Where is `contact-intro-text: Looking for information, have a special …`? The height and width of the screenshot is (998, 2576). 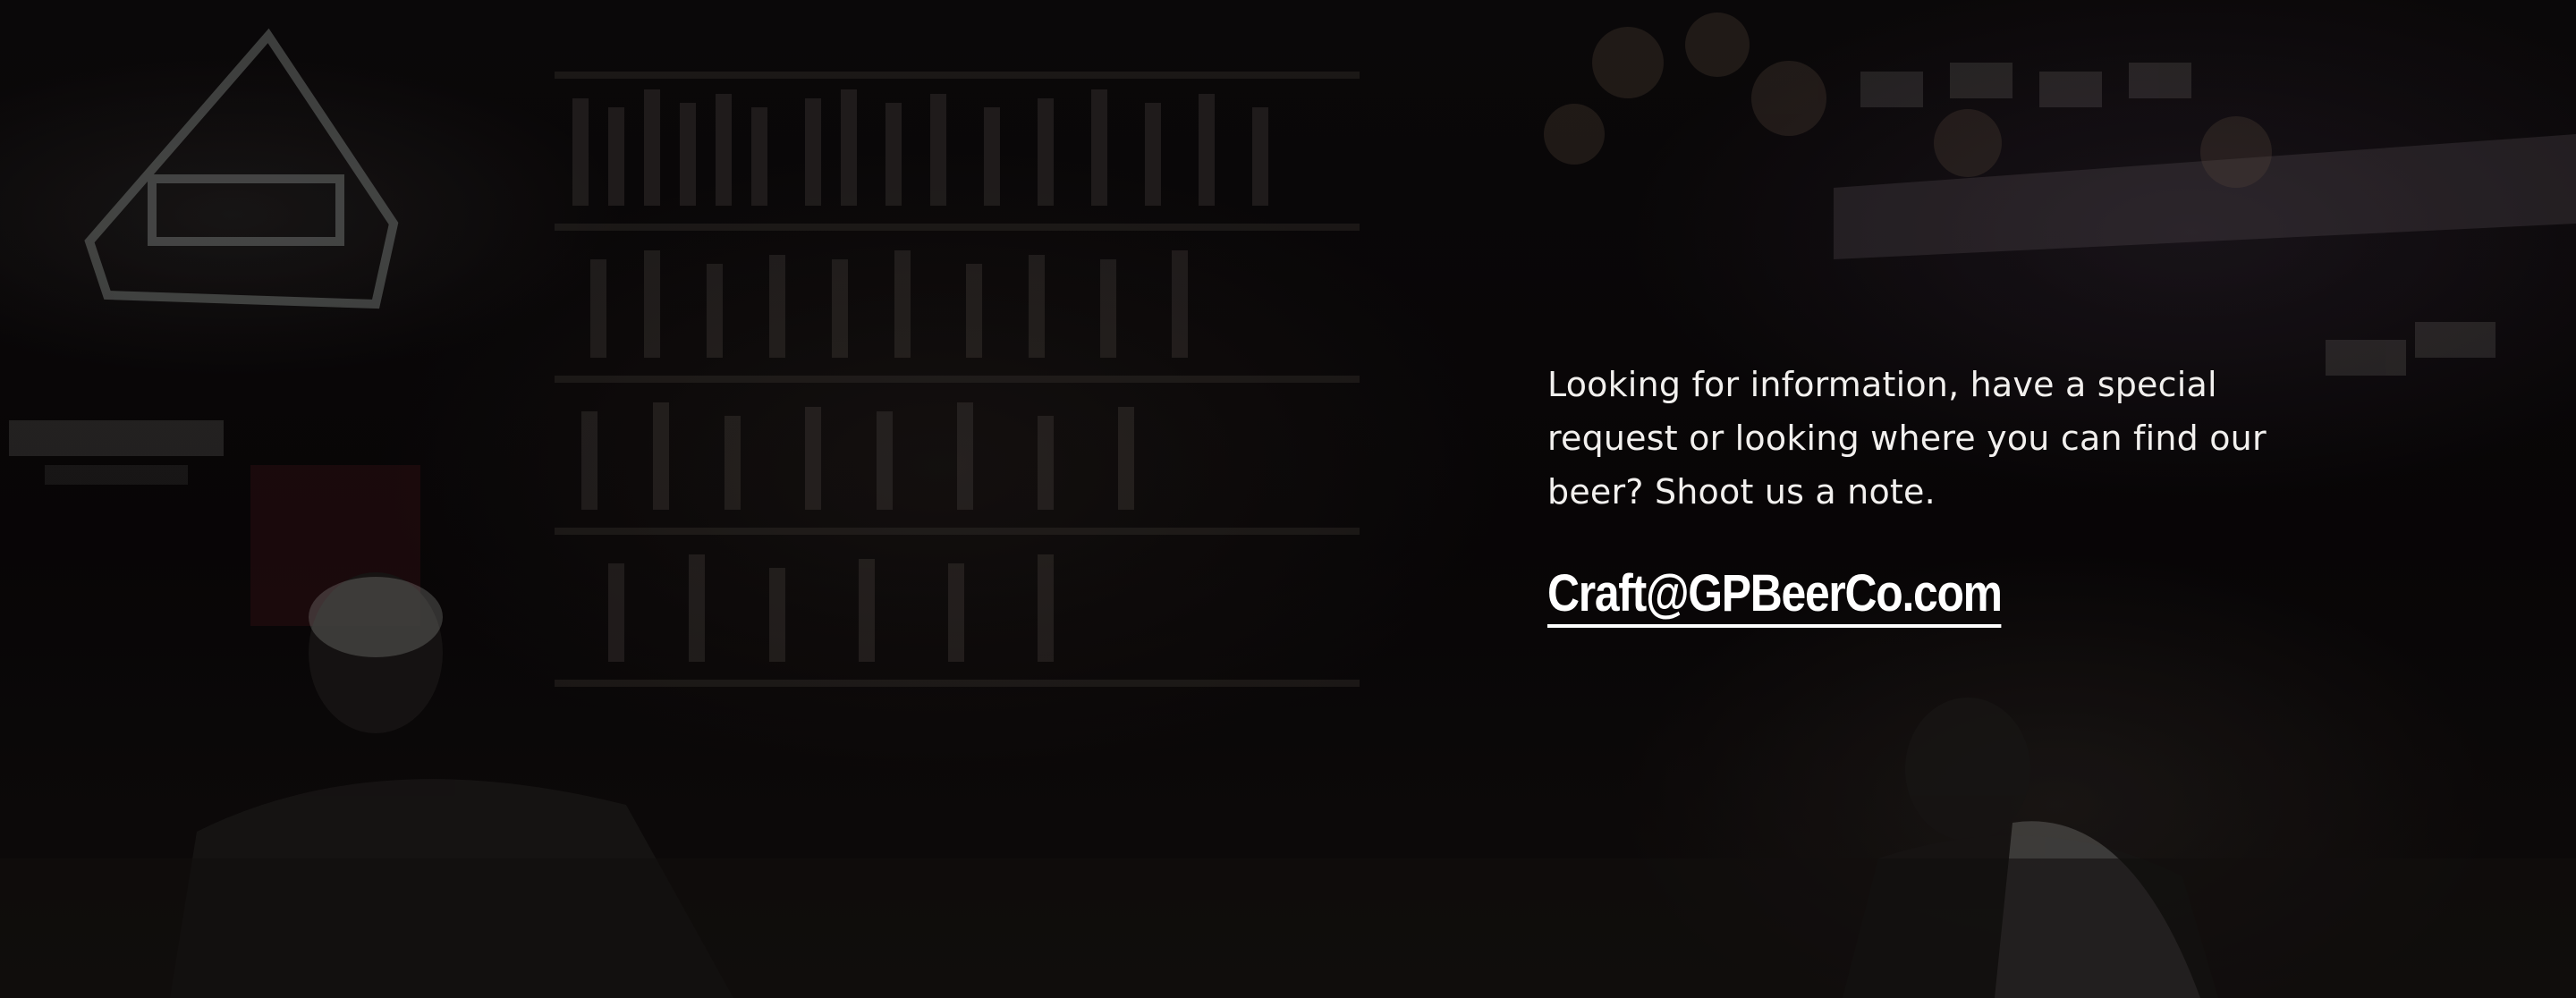
contact-intro-text: Looking for information, have a special … is located at coordinates (1907, 438).